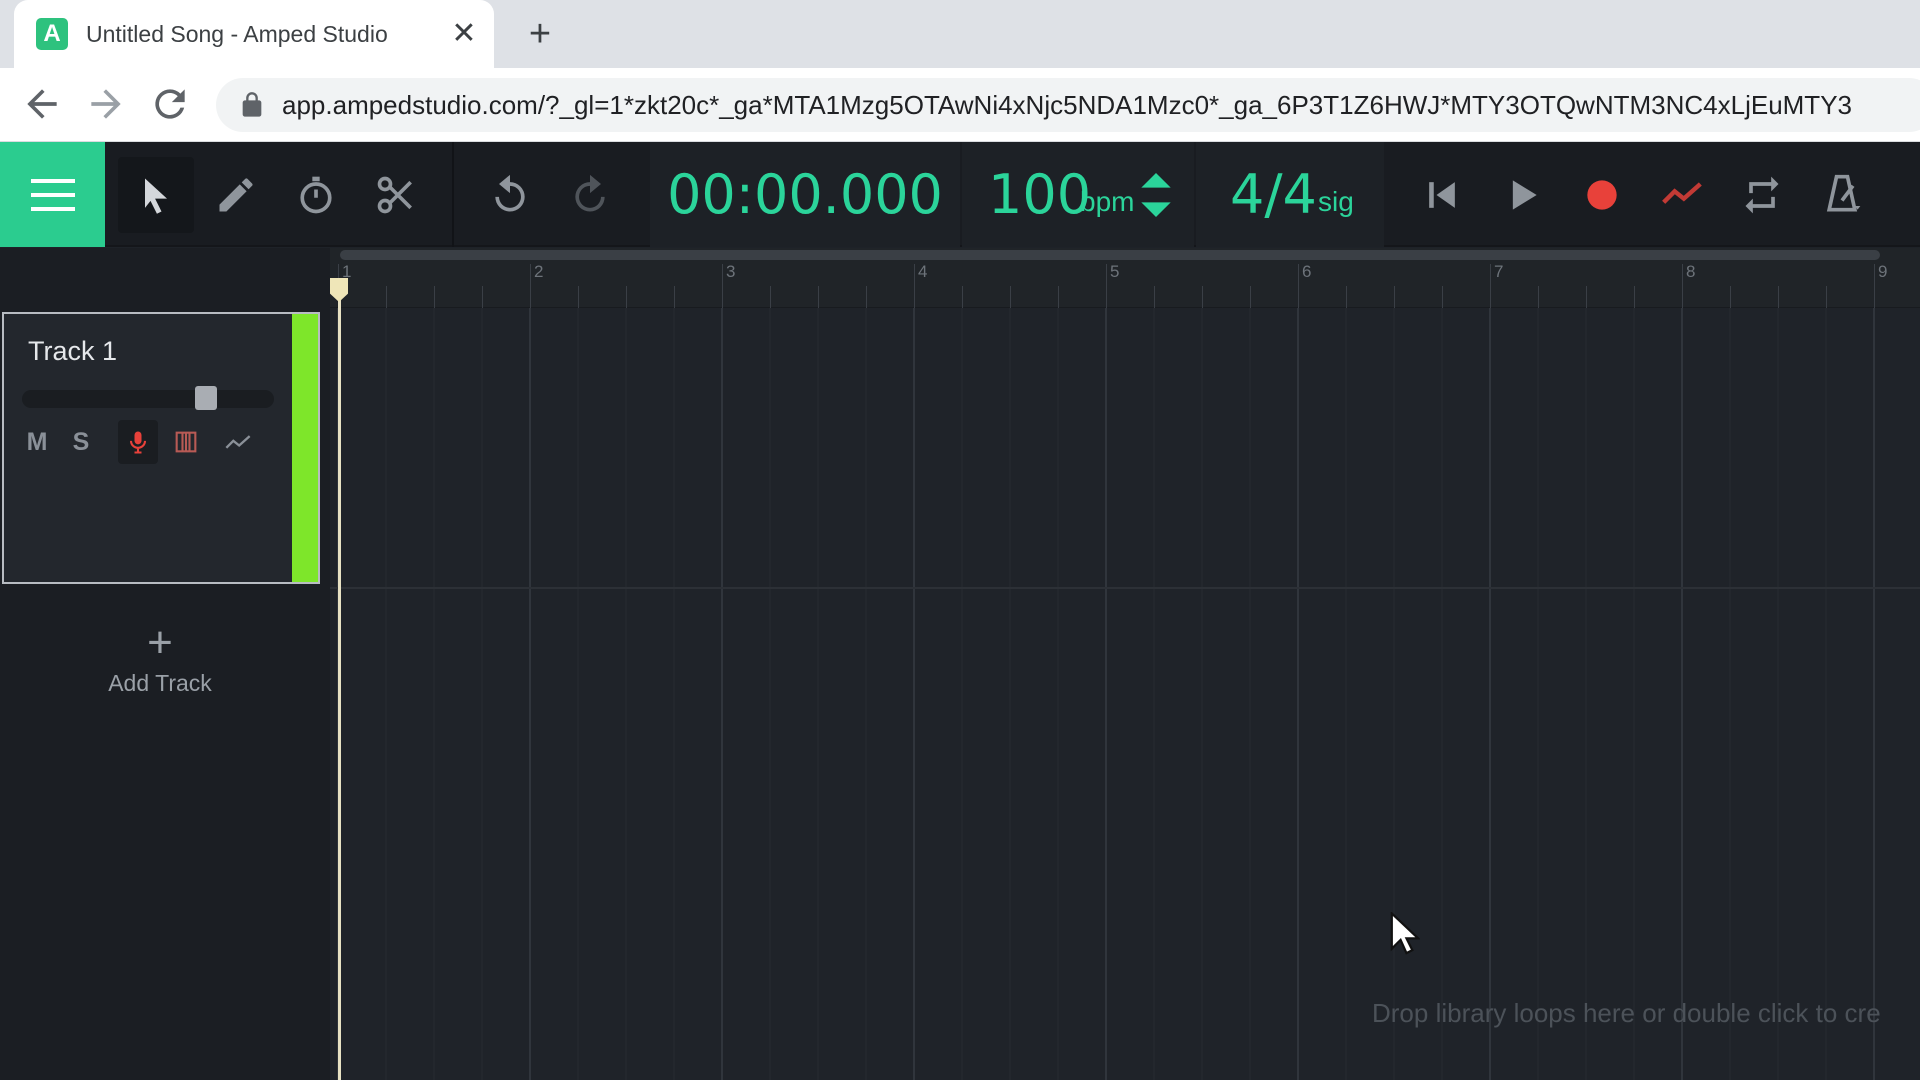 The image size is (1920, 1080). What do you see at coordinates (161, 448) in the screenshot?
I see `track-header: Track 1 M S` at bounding box center [161, 448].